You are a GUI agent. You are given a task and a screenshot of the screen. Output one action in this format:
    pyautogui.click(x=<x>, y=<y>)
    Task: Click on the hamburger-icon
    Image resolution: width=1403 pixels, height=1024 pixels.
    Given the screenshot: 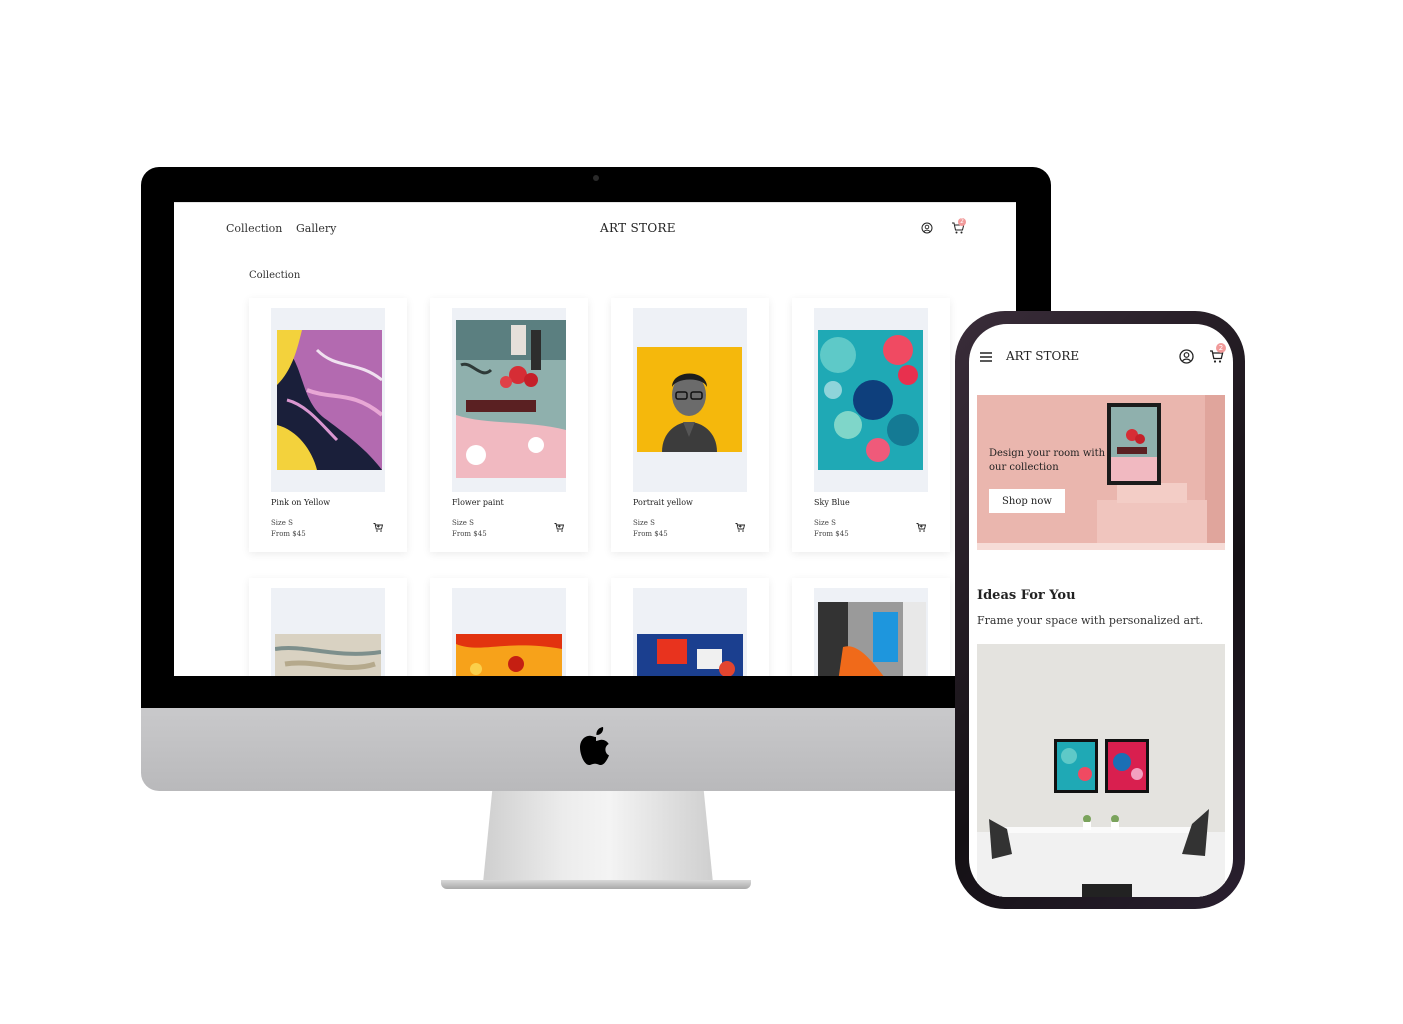 What is the action you would take?
    pyautogui.click(x=986, y=357)
    